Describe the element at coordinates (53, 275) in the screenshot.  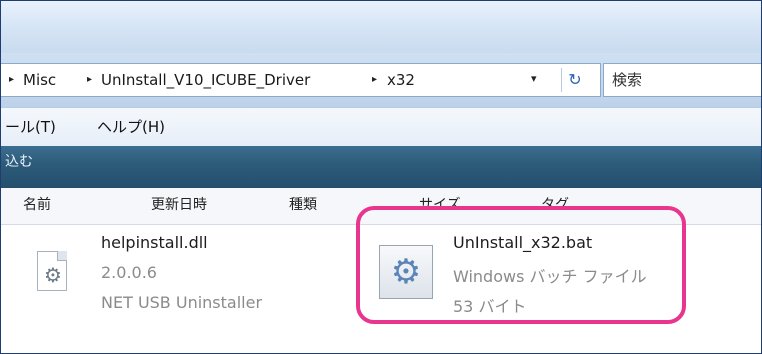
I see `gear-icon: ⚙` at that location.